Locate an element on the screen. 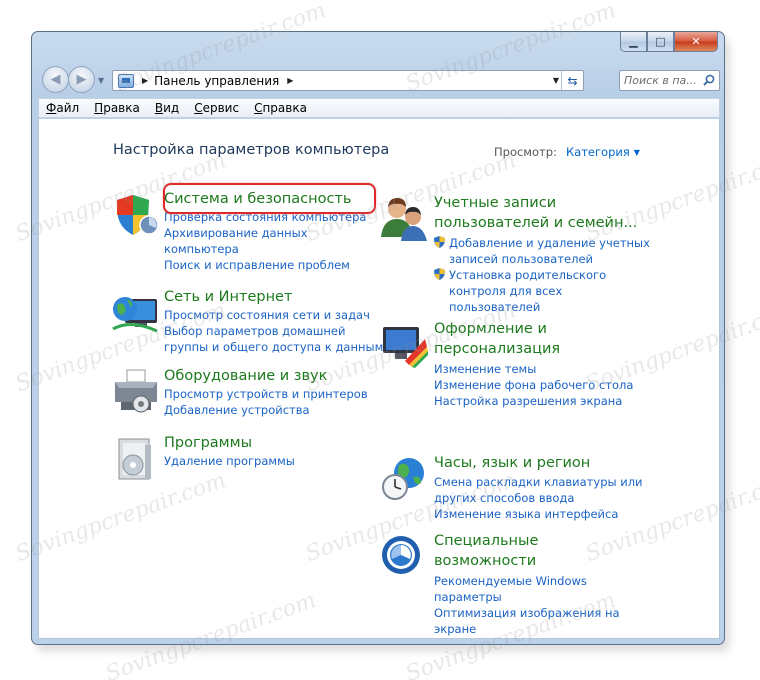 This screenshot has height=680, width=760. homegroup-options-link-cont: группы и общего доступа к данным is located at coordinates (273, 347).